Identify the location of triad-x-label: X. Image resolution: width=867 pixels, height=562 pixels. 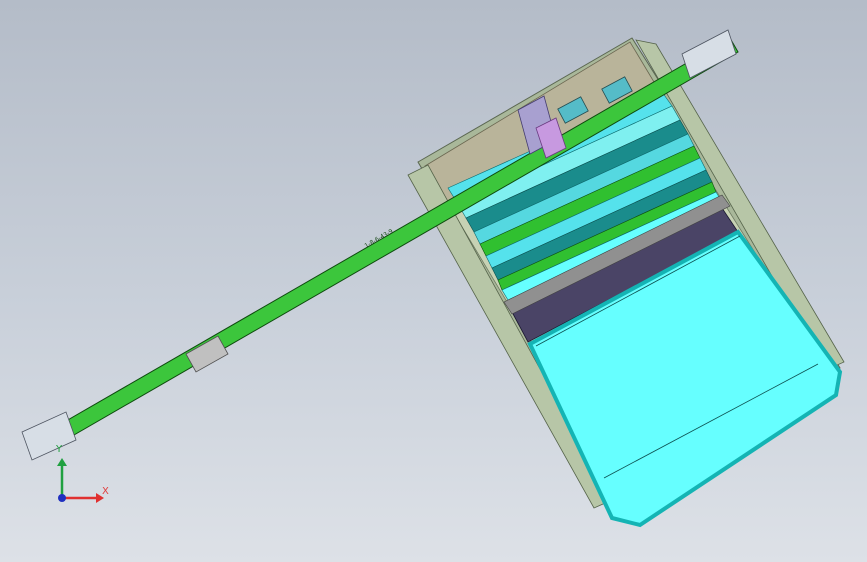
(105, 491).